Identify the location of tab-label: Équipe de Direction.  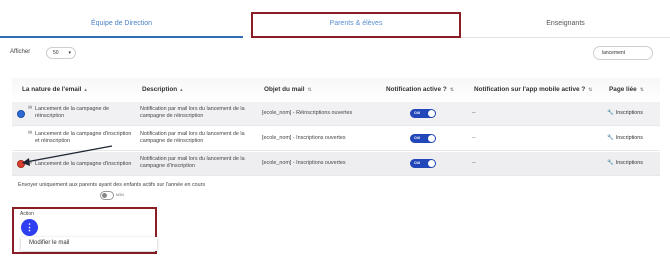
(121, 23).